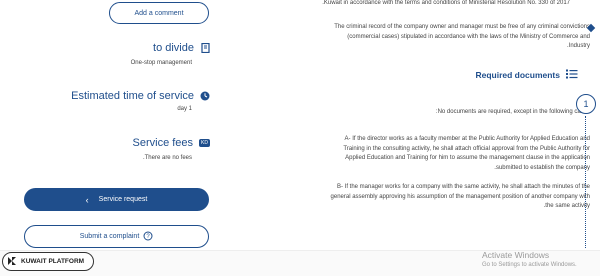 The image size is (600, 276). What do you see at coordinates (173, 48) in the screenshot?
I see `divide-title-text: to divide` at bounding box center [173, 48].